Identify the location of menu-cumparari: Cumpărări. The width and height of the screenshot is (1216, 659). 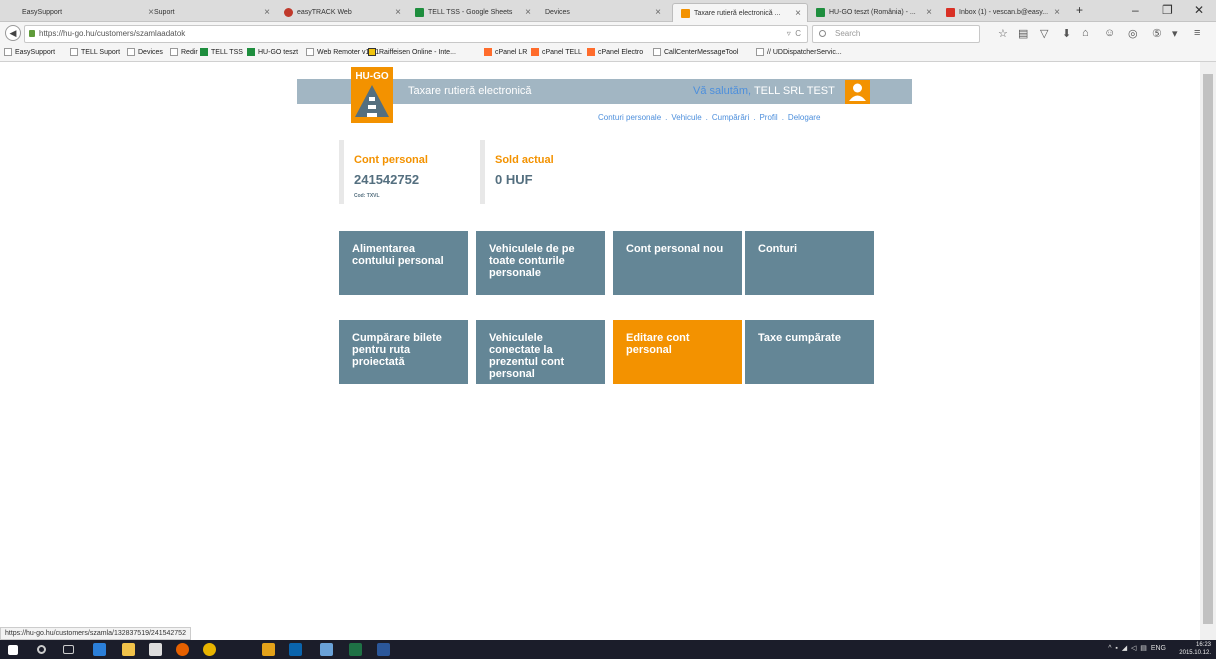
(730, 117).